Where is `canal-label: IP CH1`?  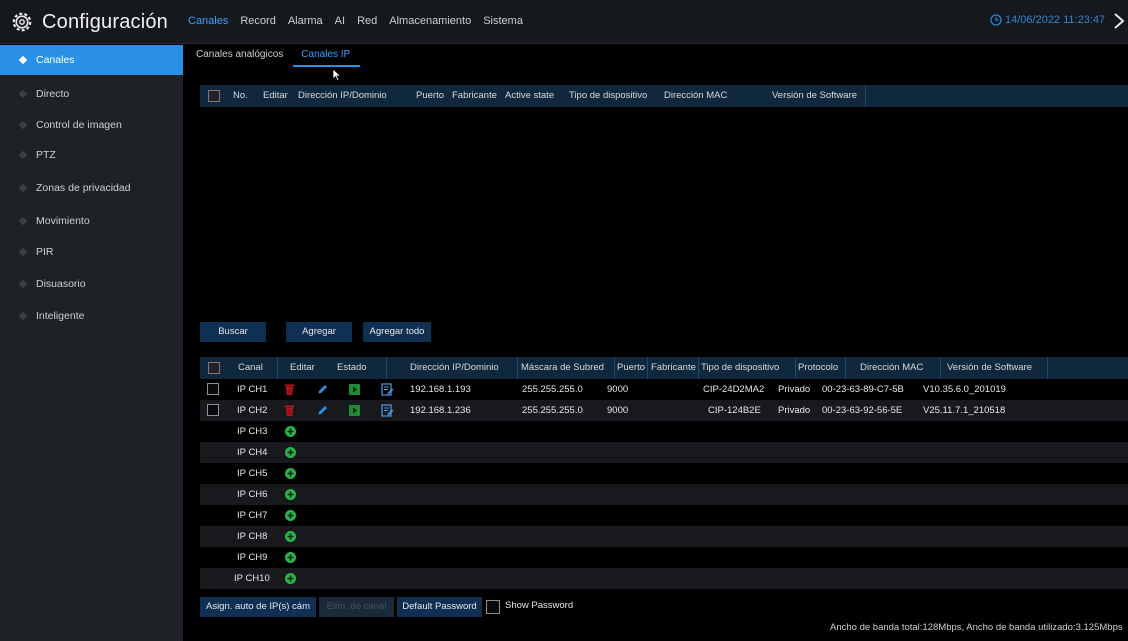
canal-label: IP CH1 is located at coordinates (252, 389).